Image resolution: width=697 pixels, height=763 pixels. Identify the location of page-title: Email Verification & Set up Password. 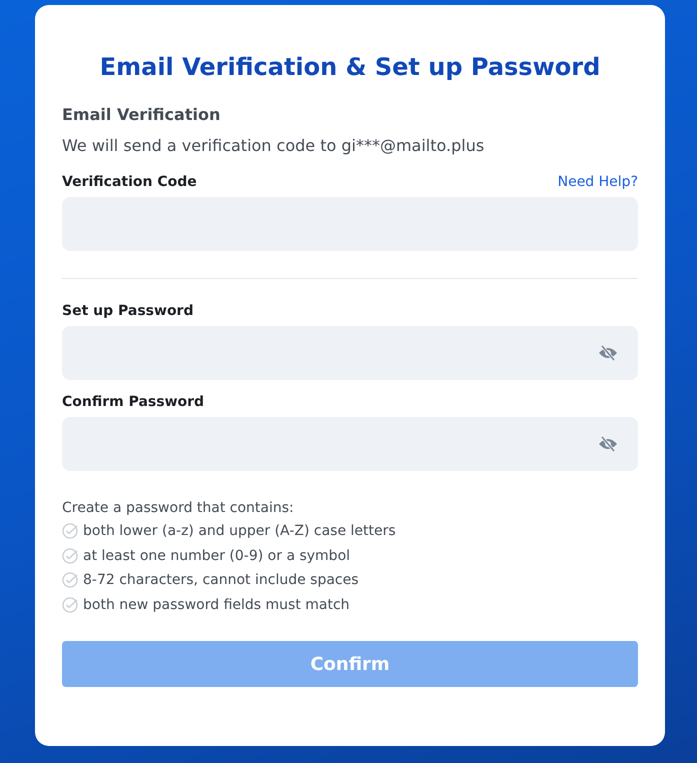
(350, 67).